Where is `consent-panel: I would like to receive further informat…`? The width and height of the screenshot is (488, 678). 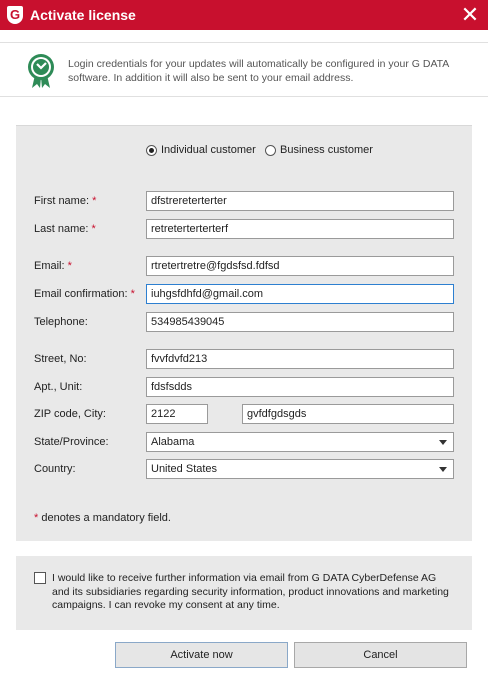
consent-panel: I would like to receive further informat… is located at coordinates (244, 593).